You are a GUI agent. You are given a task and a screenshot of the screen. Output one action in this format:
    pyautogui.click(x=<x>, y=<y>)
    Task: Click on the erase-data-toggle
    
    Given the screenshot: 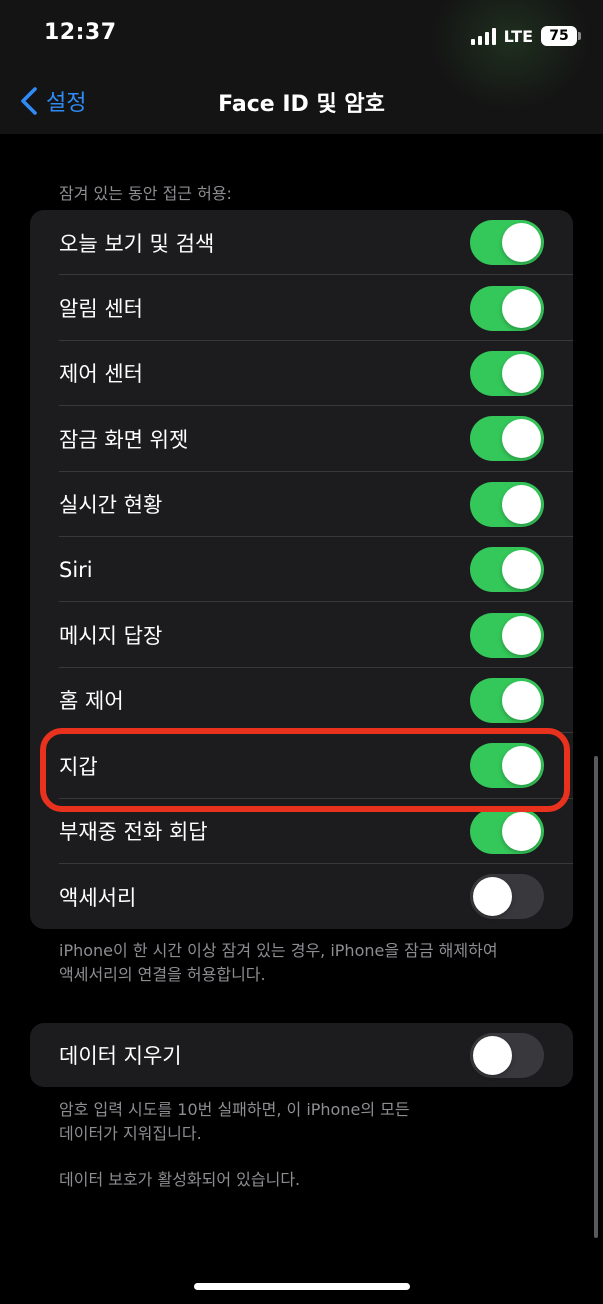 What is the action you would take?
    pyautogui.click(x=507, y=1055)
    